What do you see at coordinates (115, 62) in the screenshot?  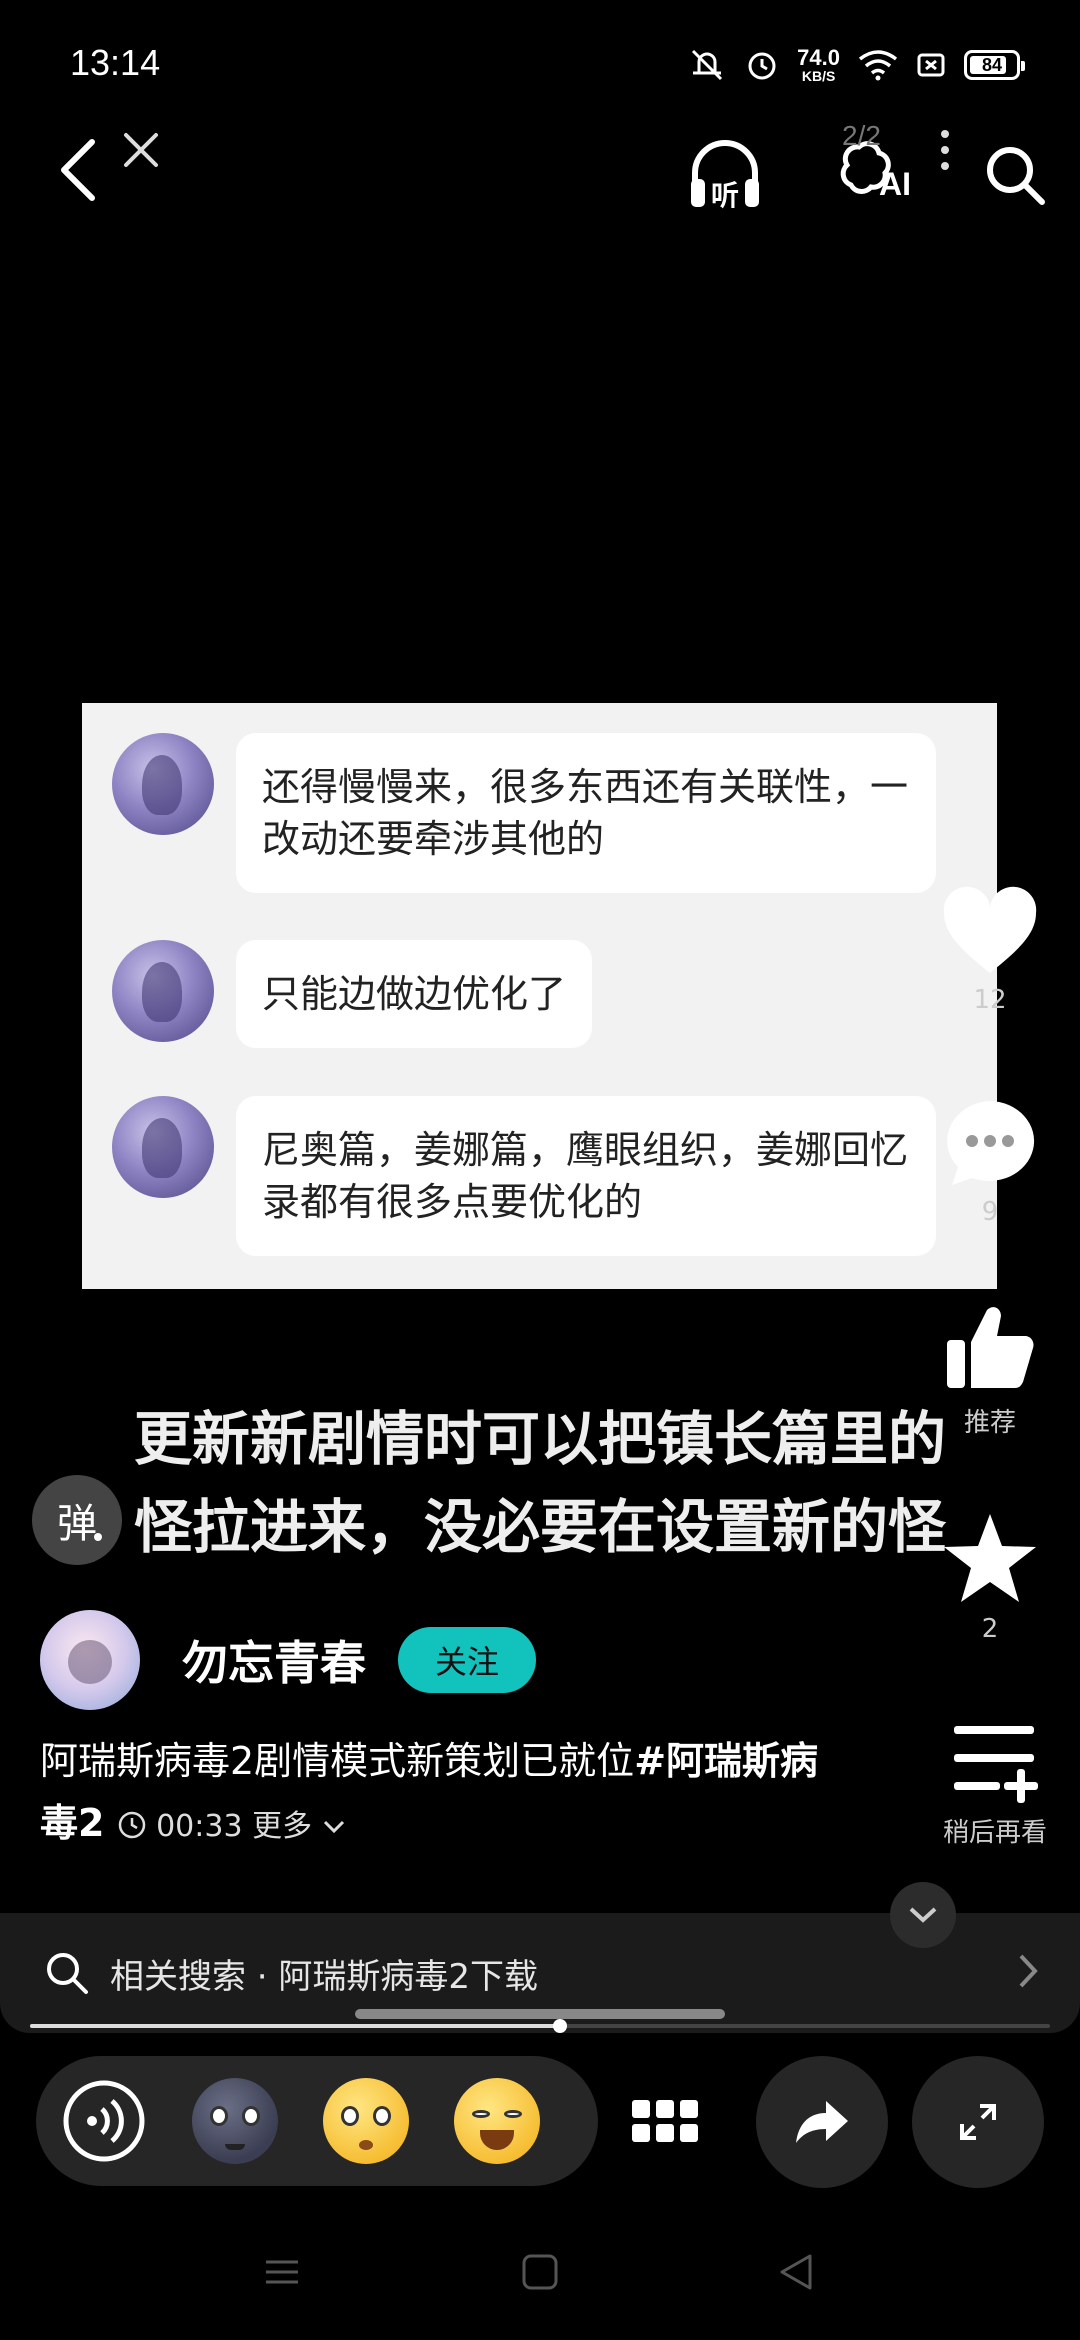 I see `status-time: 13:14` at bounding box center [115, 62].